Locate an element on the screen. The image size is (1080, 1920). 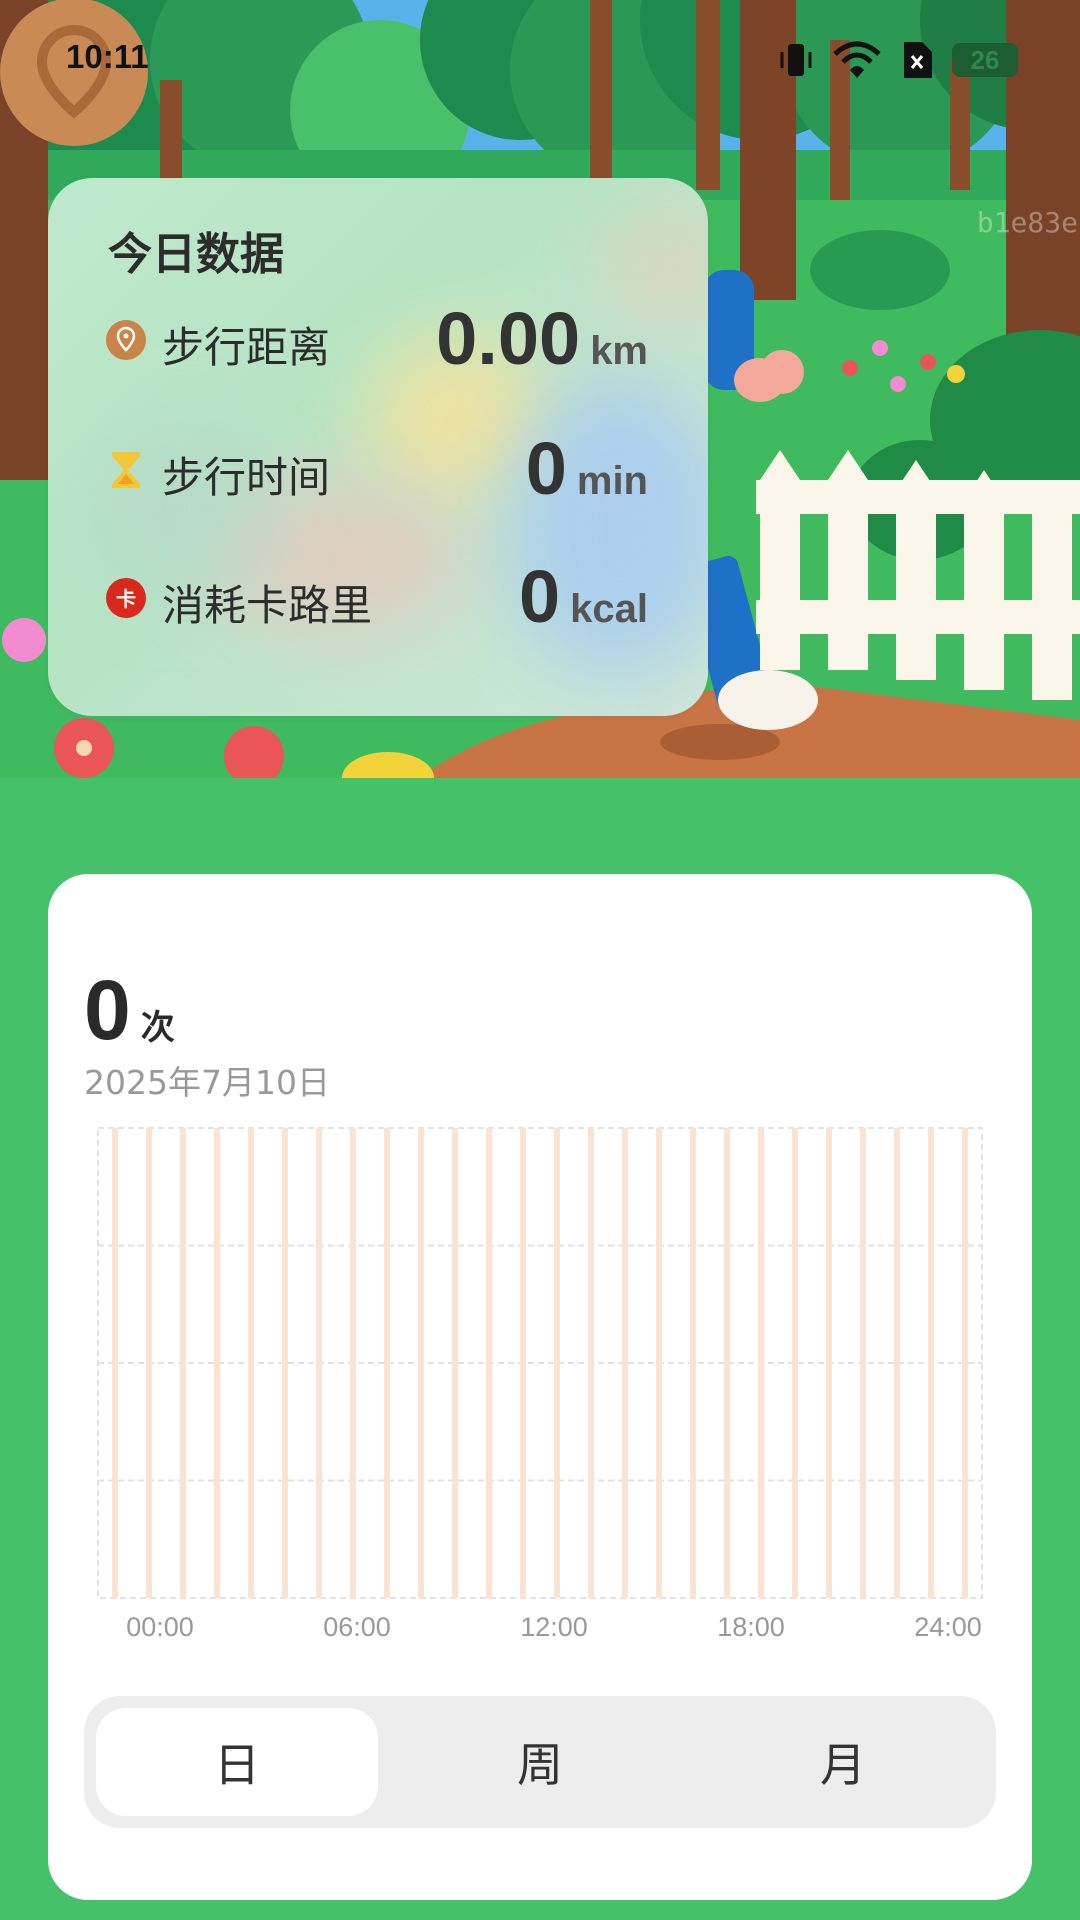
stat-row-calories: 卡 消耗卡路里 0 kcal is located at coordinates (377, 599).